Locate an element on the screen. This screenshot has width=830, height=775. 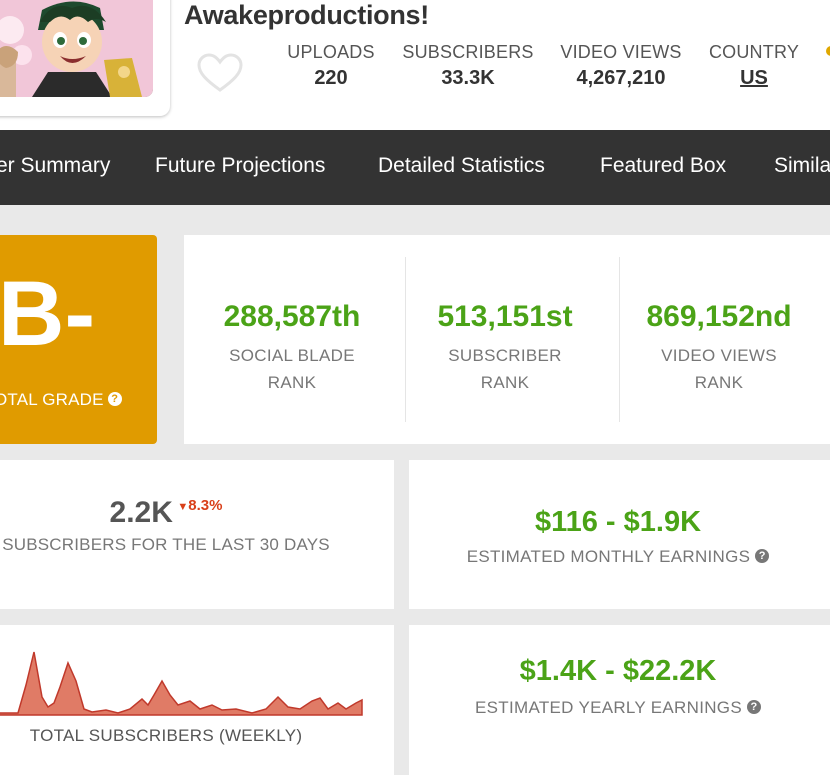
nav-item-featured-box: Featured Box is located at coordinates (663, 166).